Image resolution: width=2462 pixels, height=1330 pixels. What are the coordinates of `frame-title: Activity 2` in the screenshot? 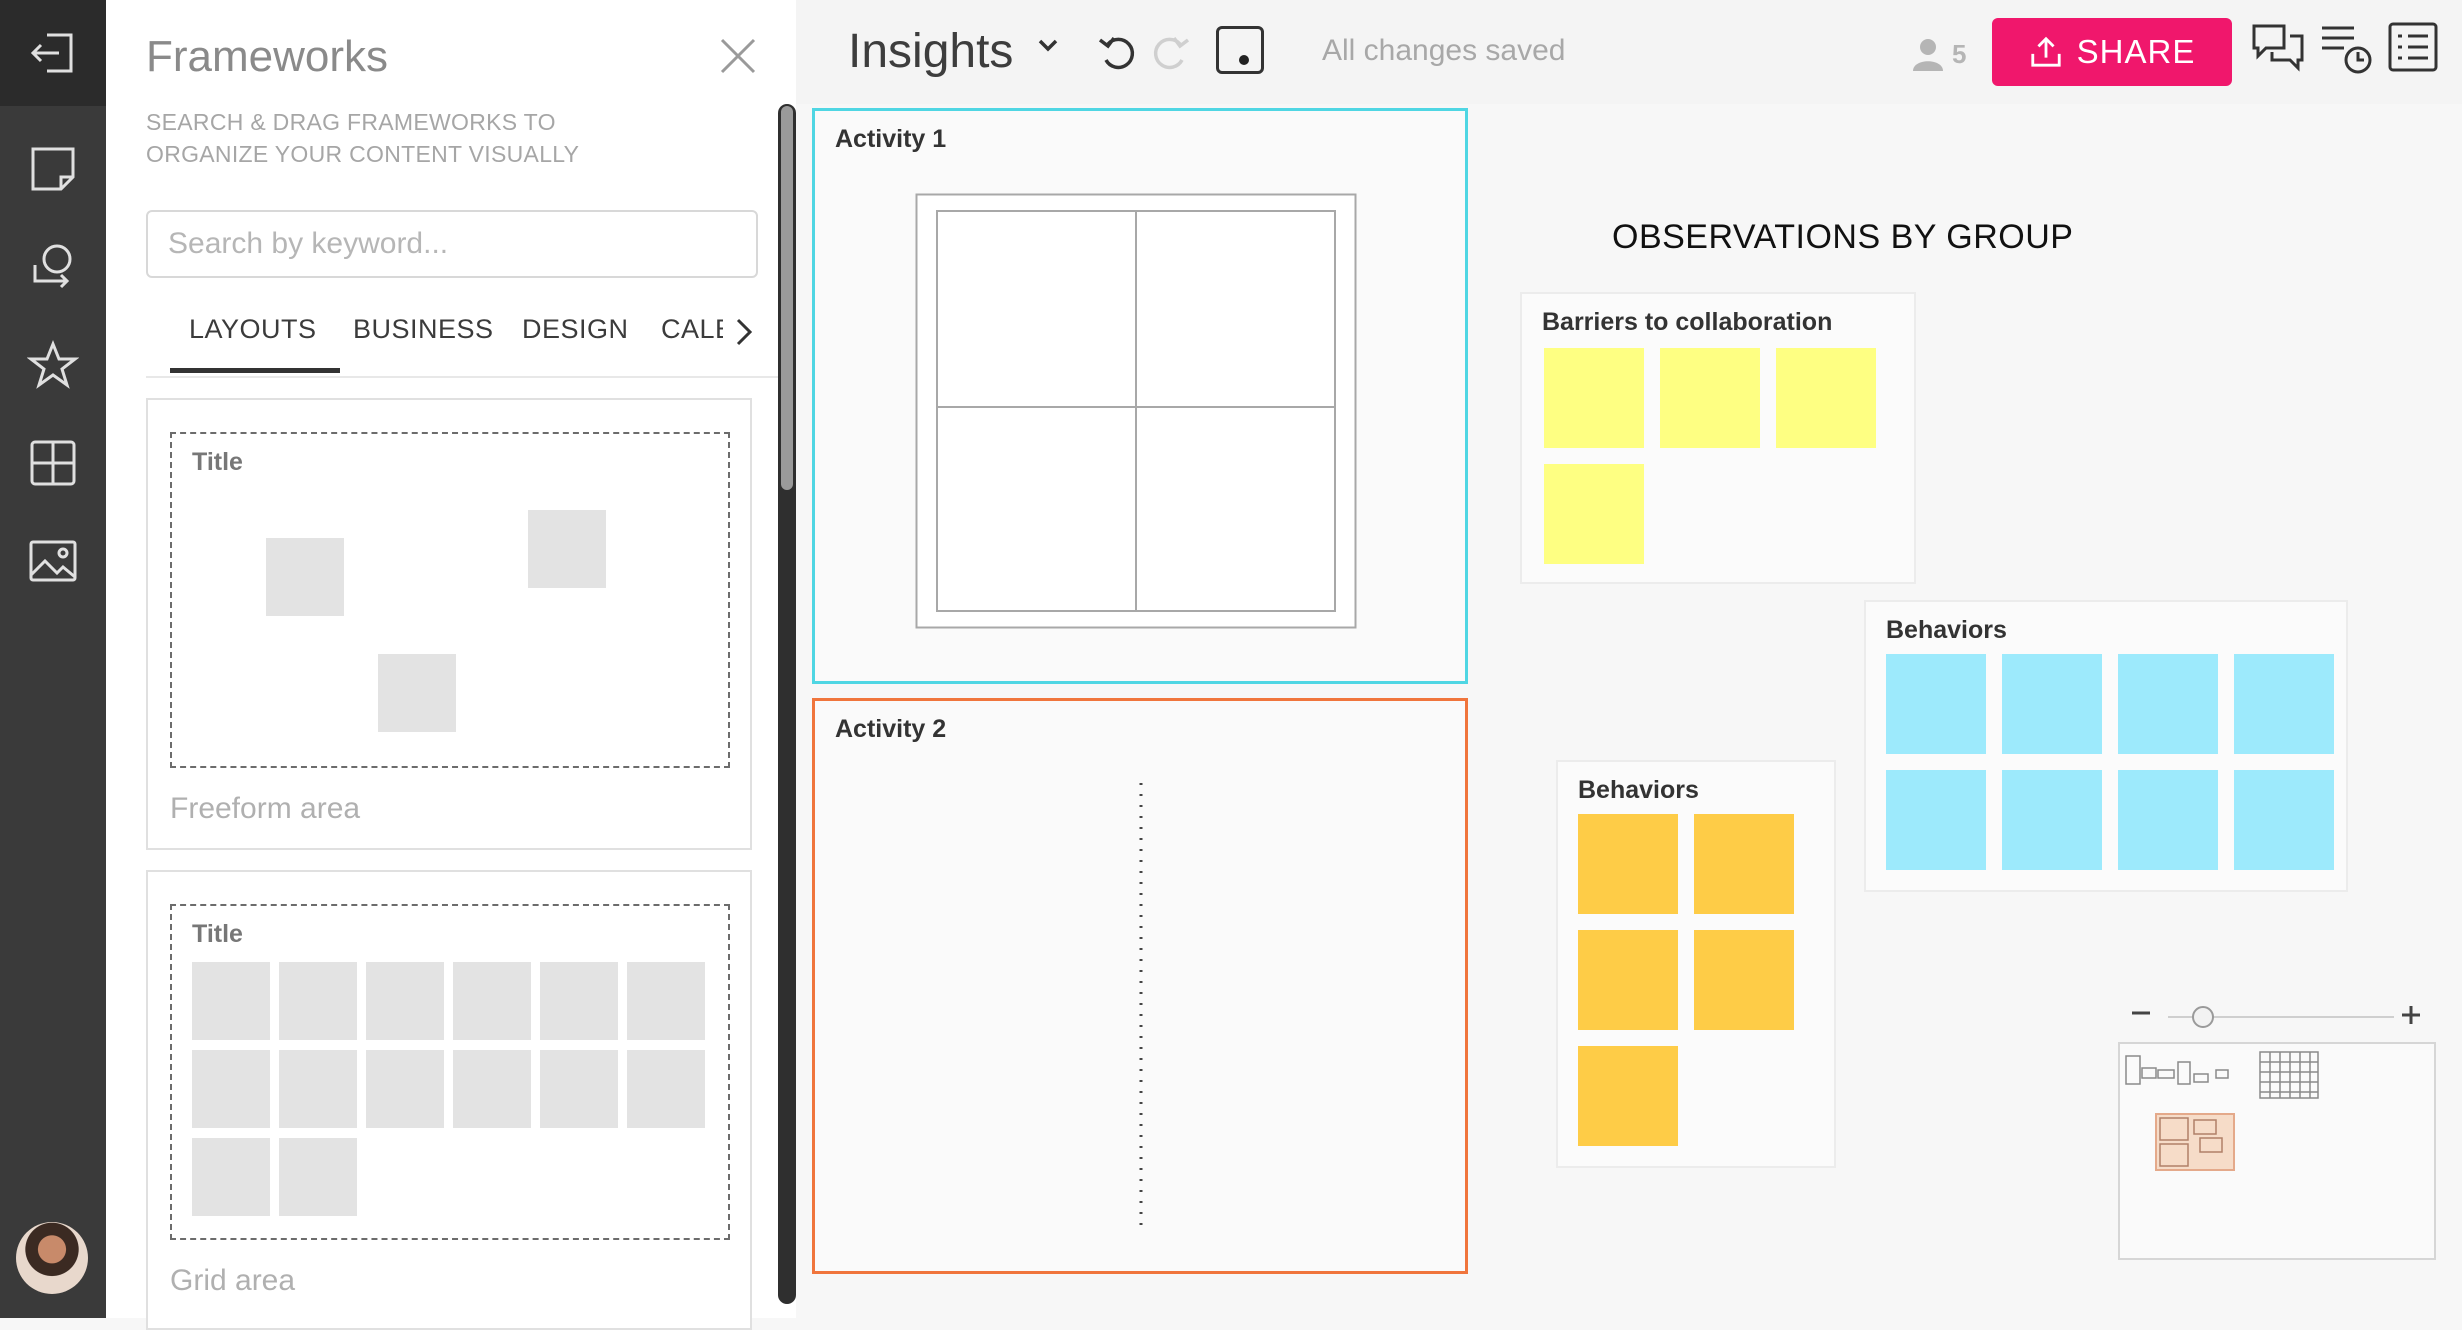 It's located at (891, 729).